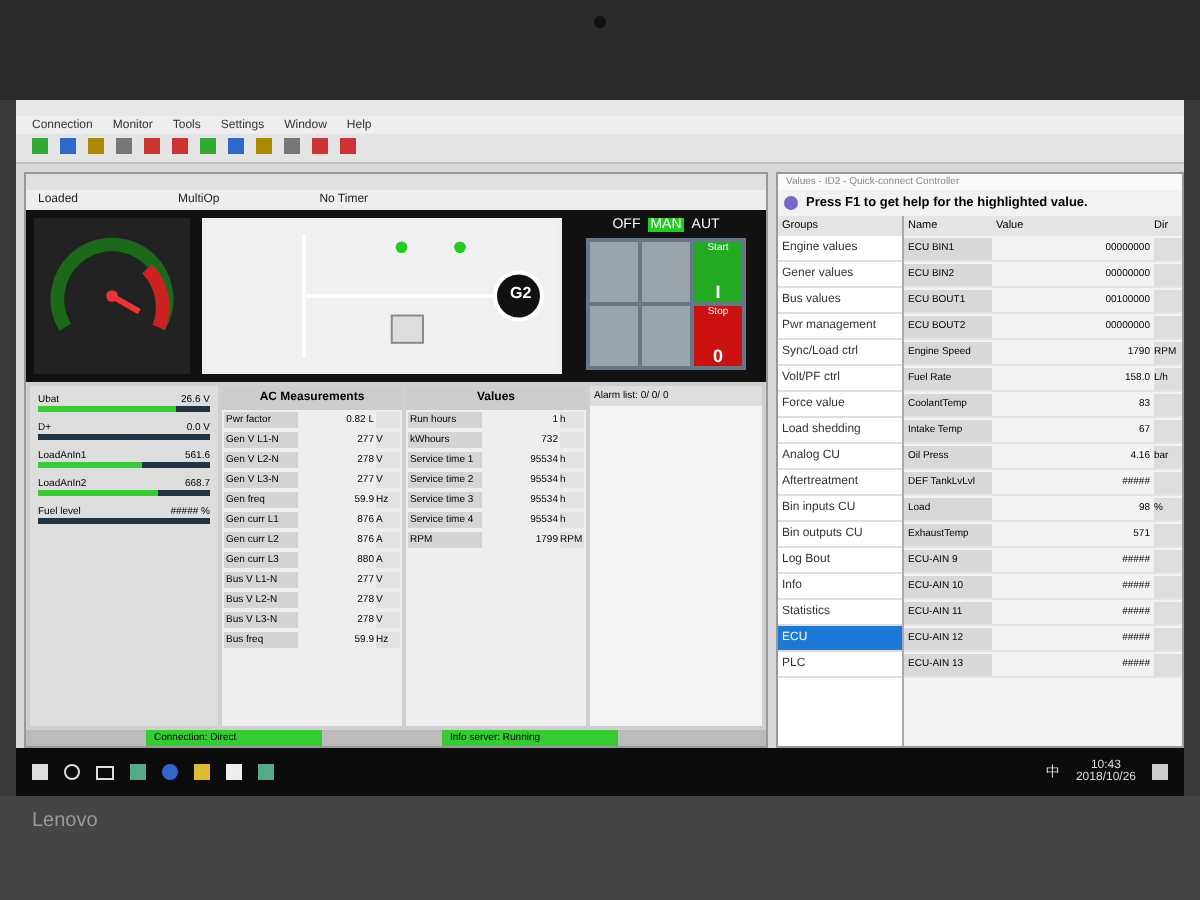 The height and width of the screenshot is (900, 1200). Describe the element at coordinates (65, 821) in the screenshot. I see `laptop-brand-text: Lenovo` at that location.